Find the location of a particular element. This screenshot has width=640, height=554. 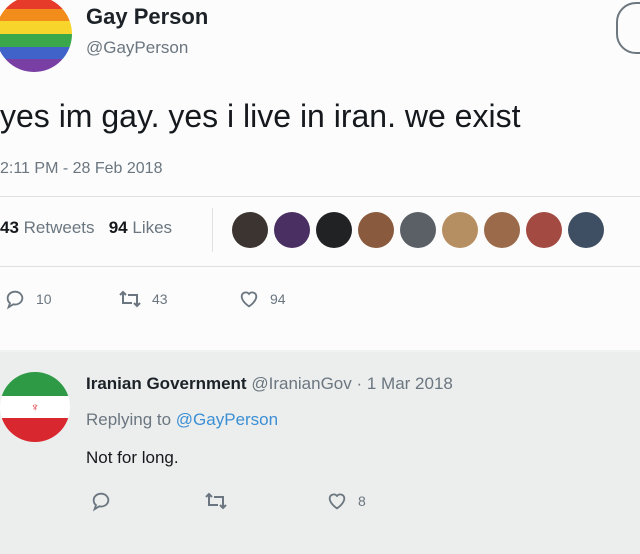

display-name: Gay Person is located at coordinates (147, 17).